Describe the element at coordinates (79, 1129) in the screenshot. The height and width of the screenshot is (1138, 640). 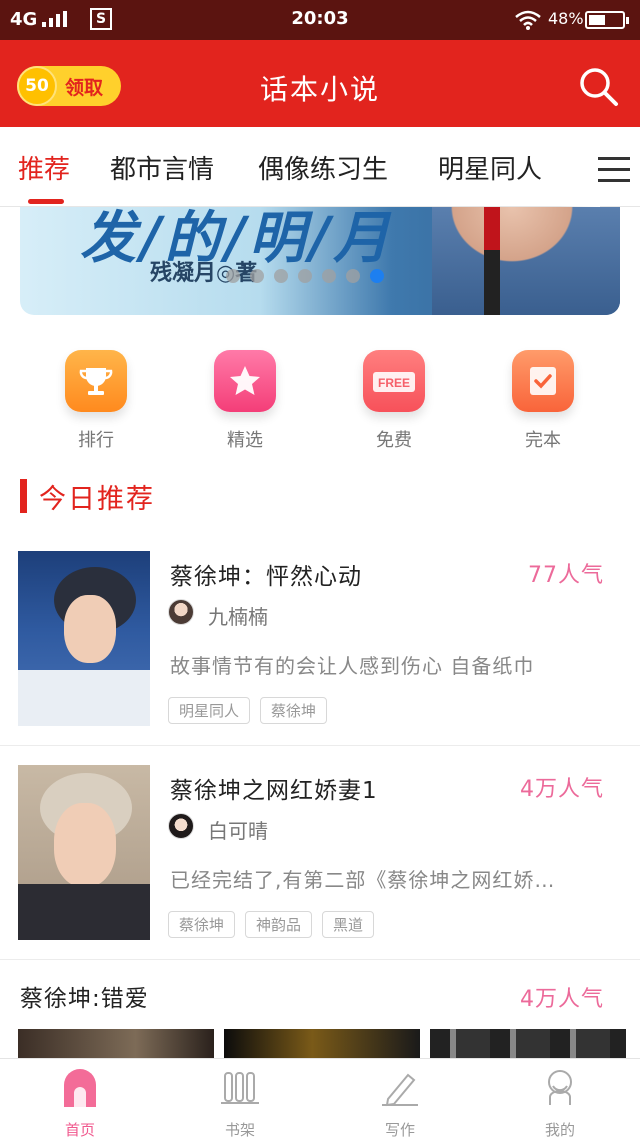
I see `nav-home-label: 首页` at that location.